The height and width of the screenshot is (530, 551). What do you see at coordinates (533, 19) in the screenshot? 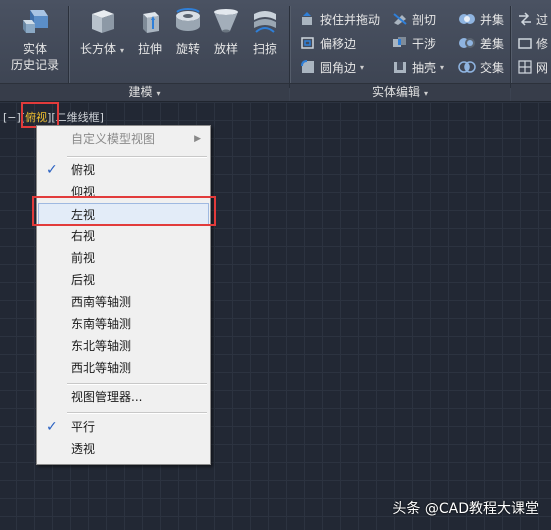
I see `ribbon-cut-item-1: 过` at bounding box center [533, 19].